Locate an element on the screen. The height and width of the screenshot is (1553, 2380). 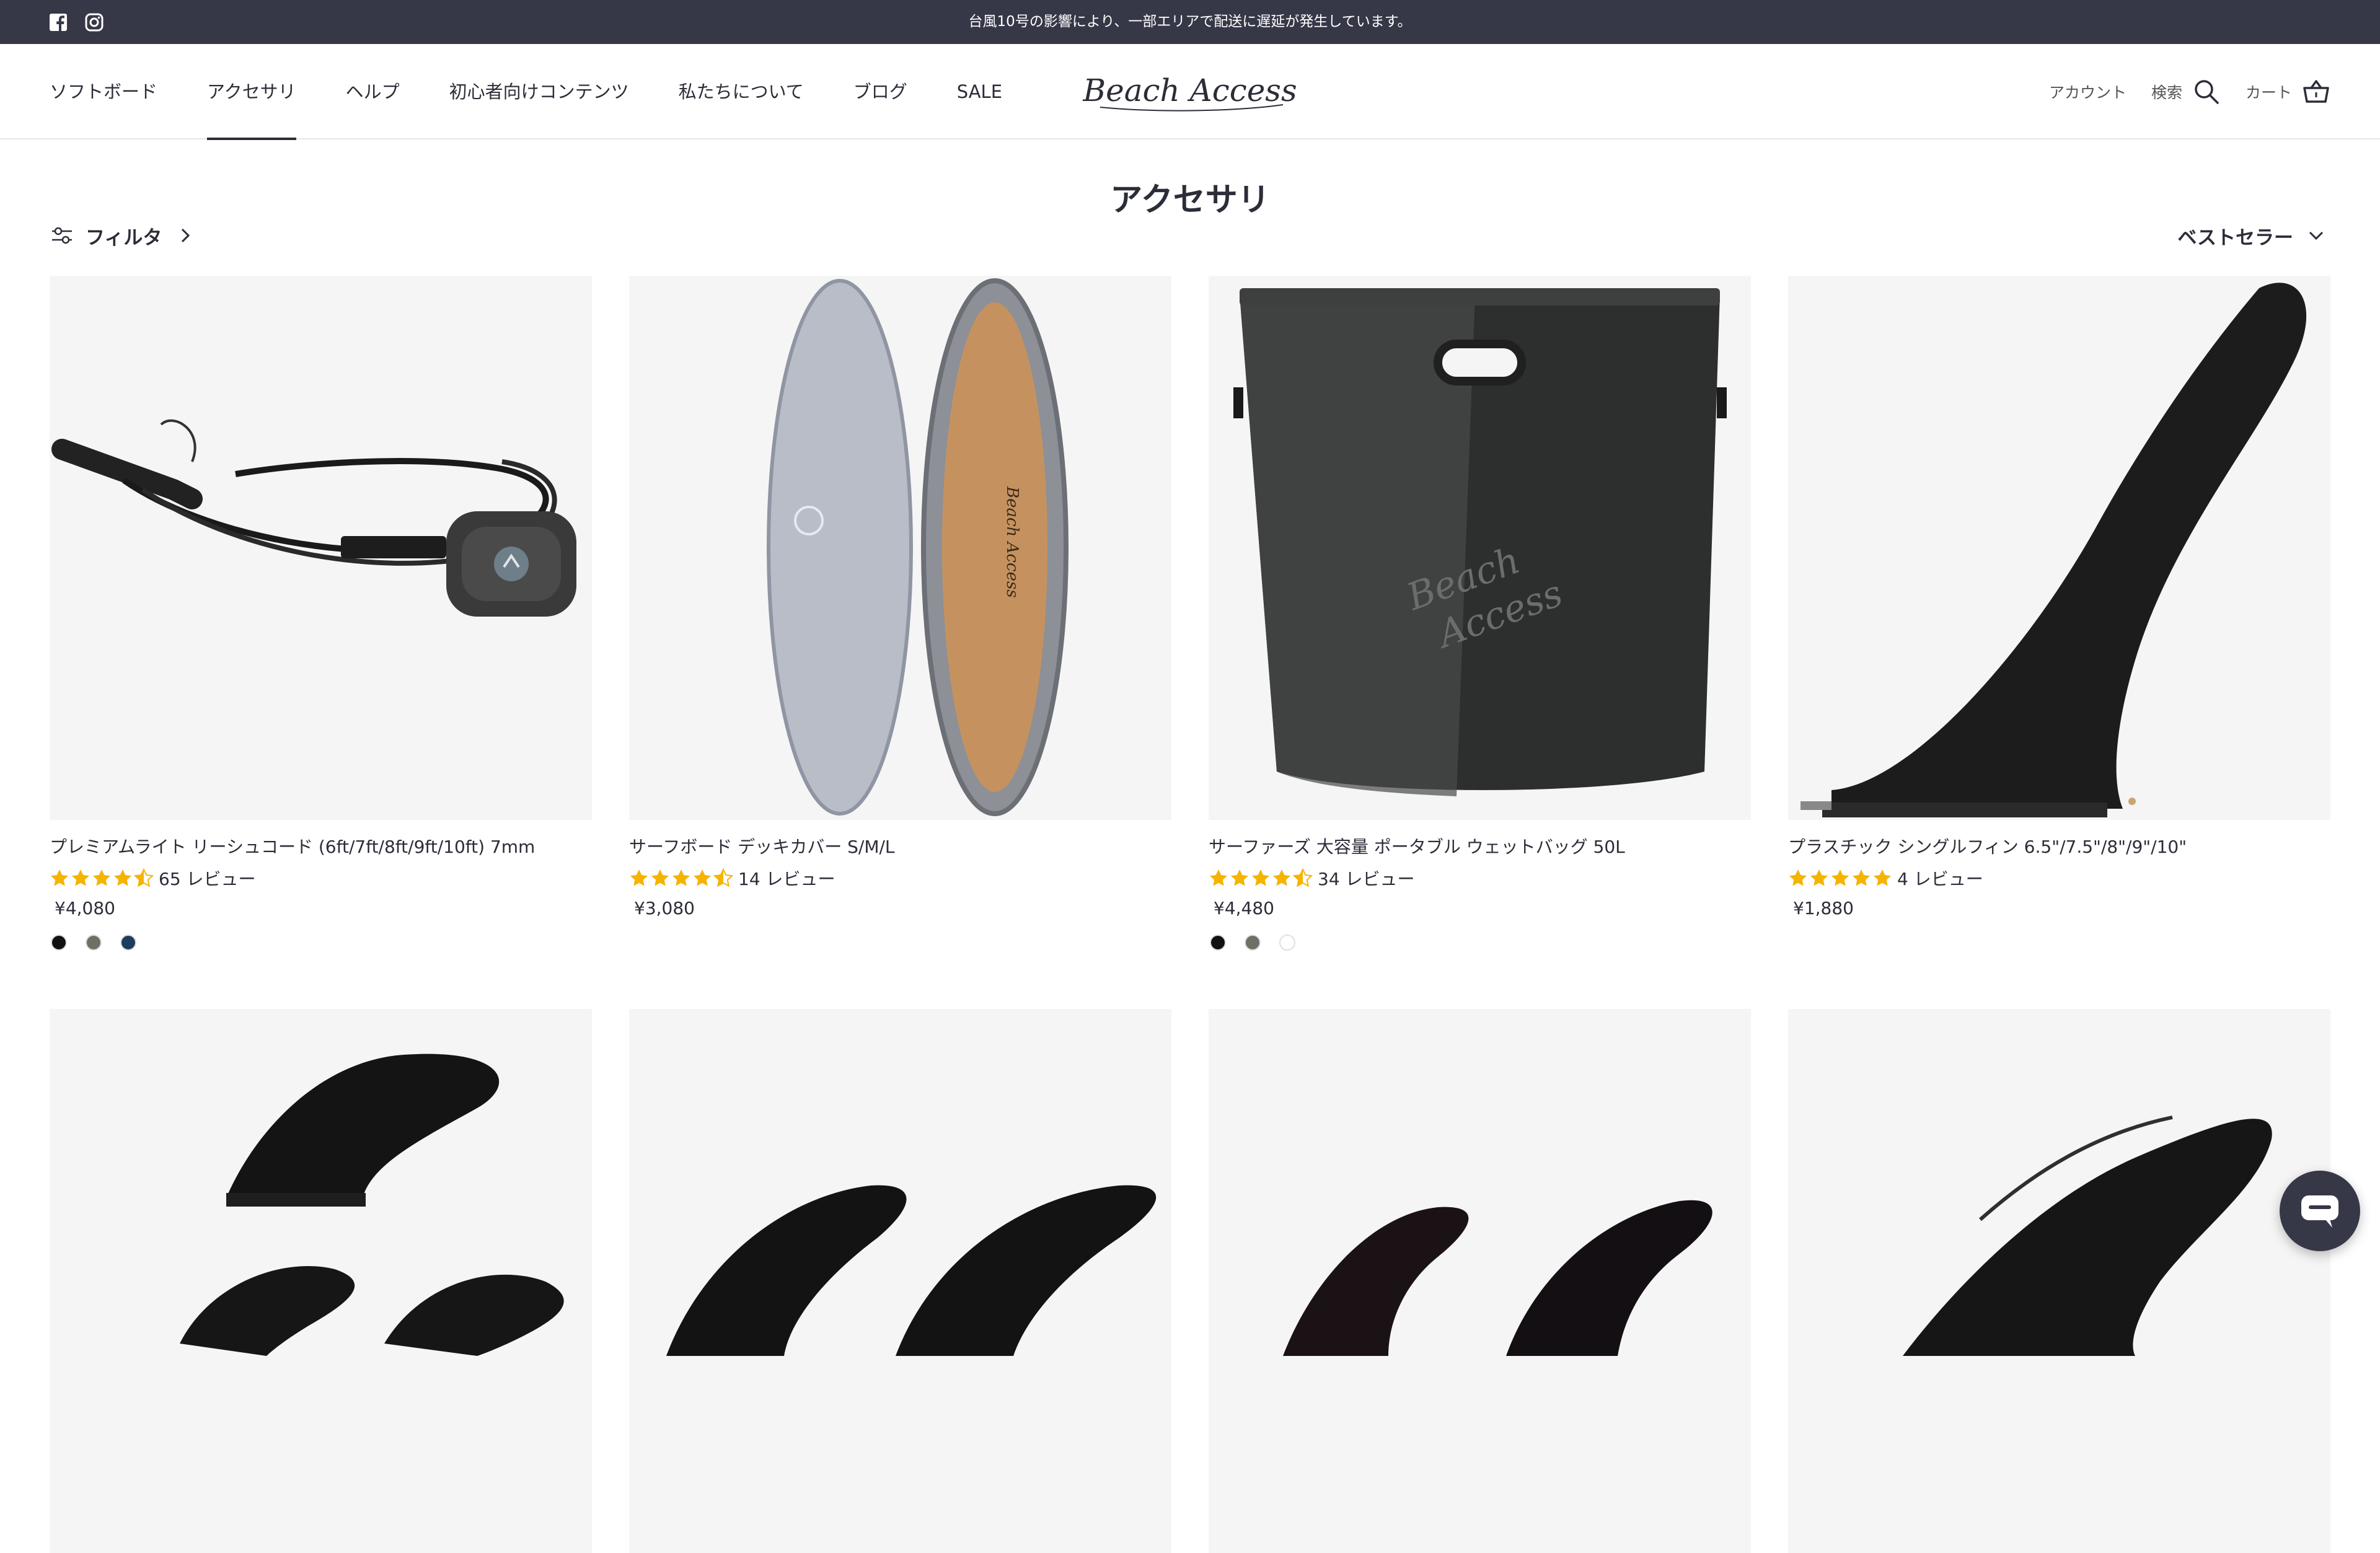
product-name: サーファーズ 大容量 ポータブル ウェットバッグ 50L is located at coordinates (1480, 846).